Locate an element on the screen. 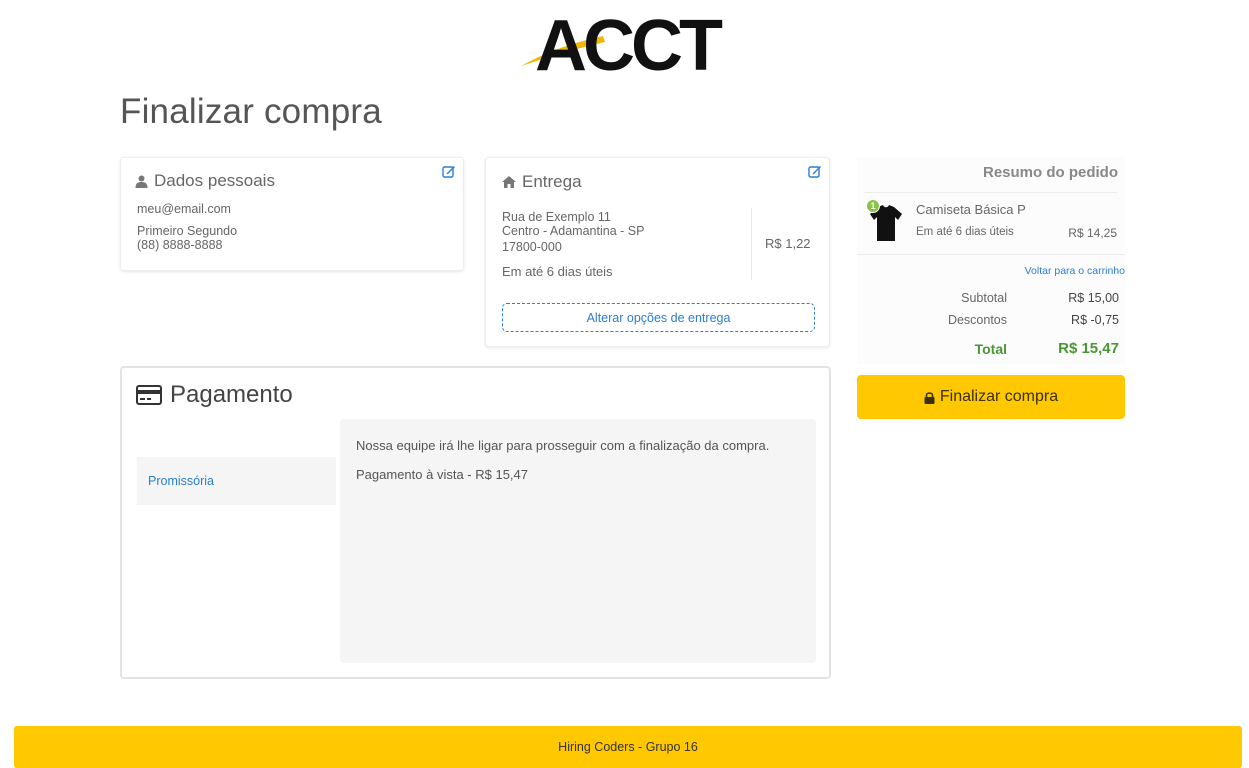 The image size is (1249, 768). item-quantity-badge: 1 is located at coordinates (873, 206).